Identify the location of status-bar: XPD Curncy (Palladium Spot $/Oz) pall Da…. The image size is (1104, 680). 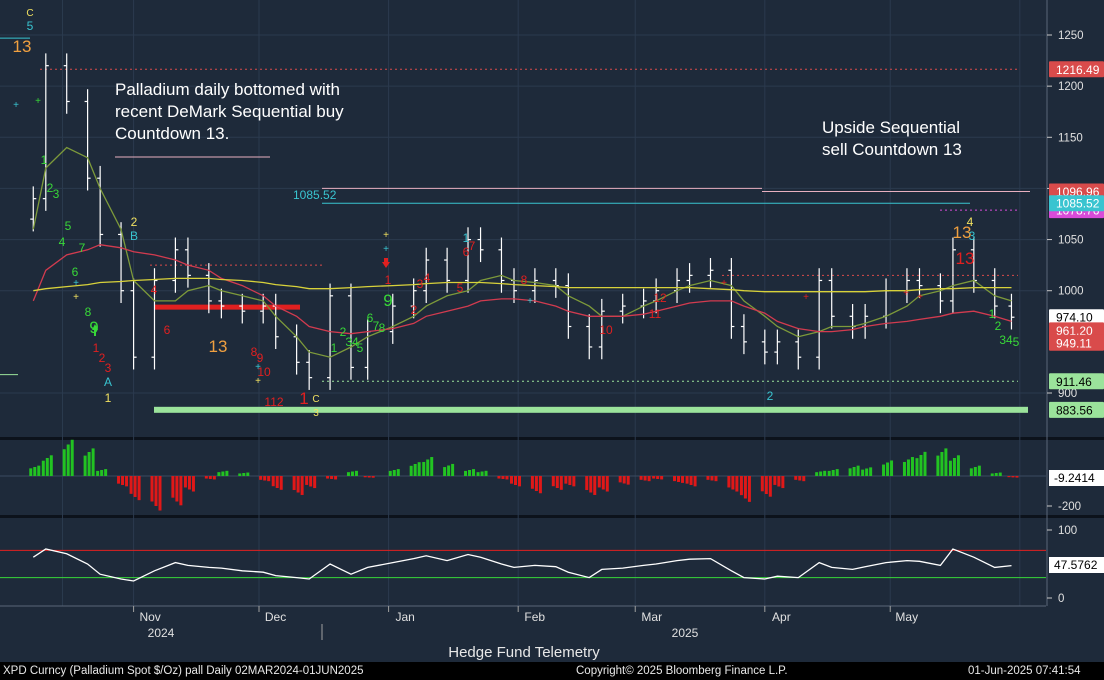
(552, 671).